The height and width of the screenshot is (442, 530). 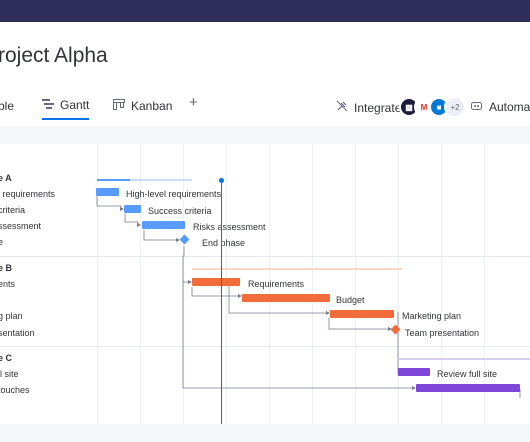 I want to click on row-label: touches, so click(x=15, y=390).